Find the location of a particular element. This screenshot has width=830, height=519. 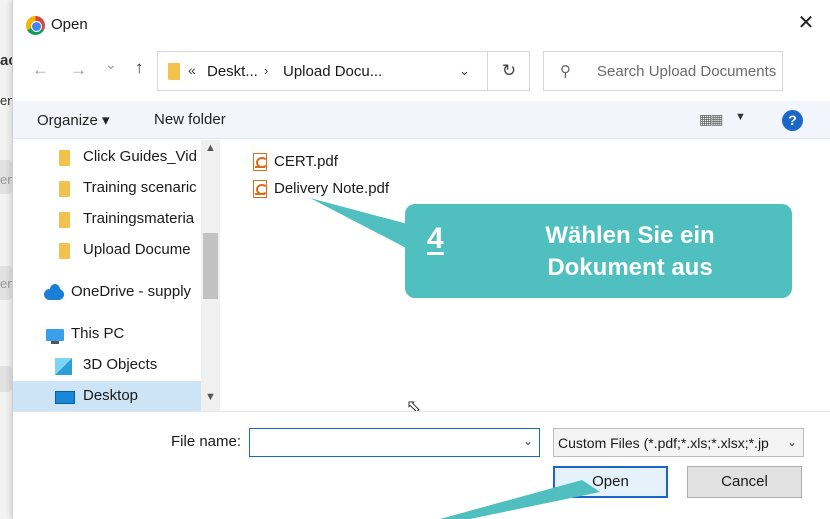

tree-scrollbar: ▲ ▼ is located at coordinates (210, 275).